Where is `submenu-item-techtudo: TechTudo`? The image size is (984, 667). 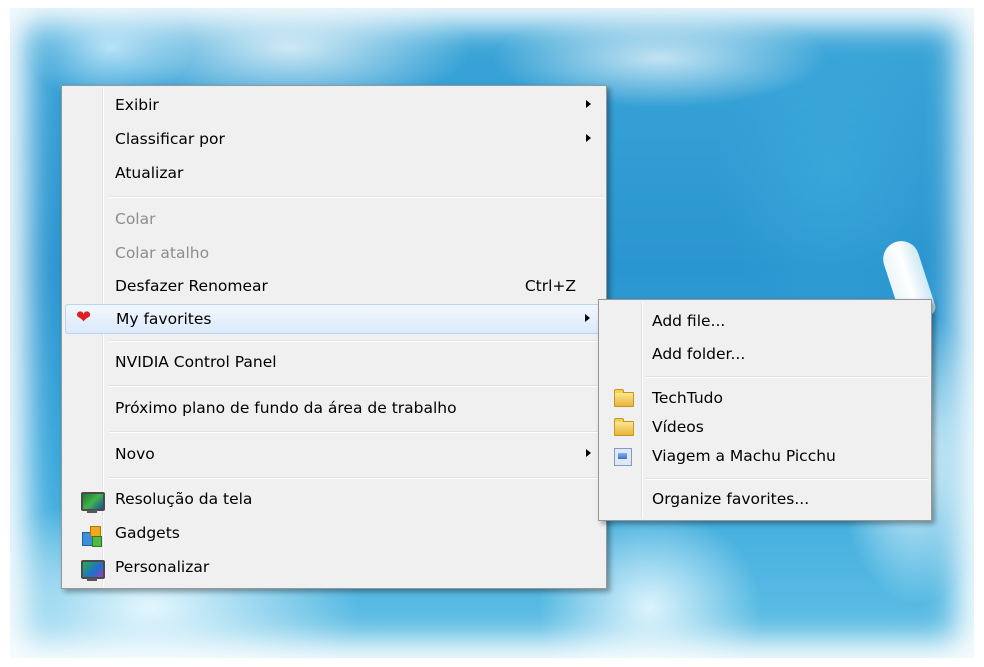 submenu-item-techtudo: TechTudo is located at coordinates (765, 398).